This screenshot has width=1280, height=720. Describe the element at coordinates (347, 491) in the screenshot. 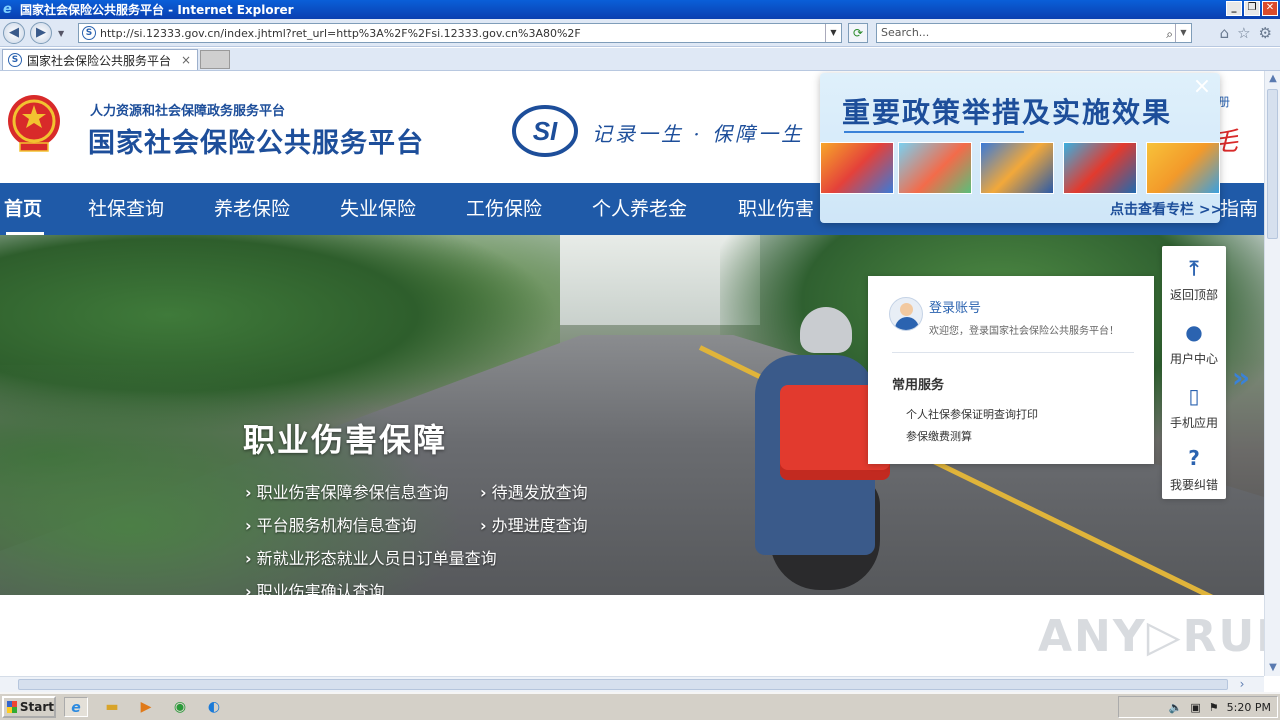

I see `banner-link-enrollment-query: 职业伤害保障参保信息查询` at that location.